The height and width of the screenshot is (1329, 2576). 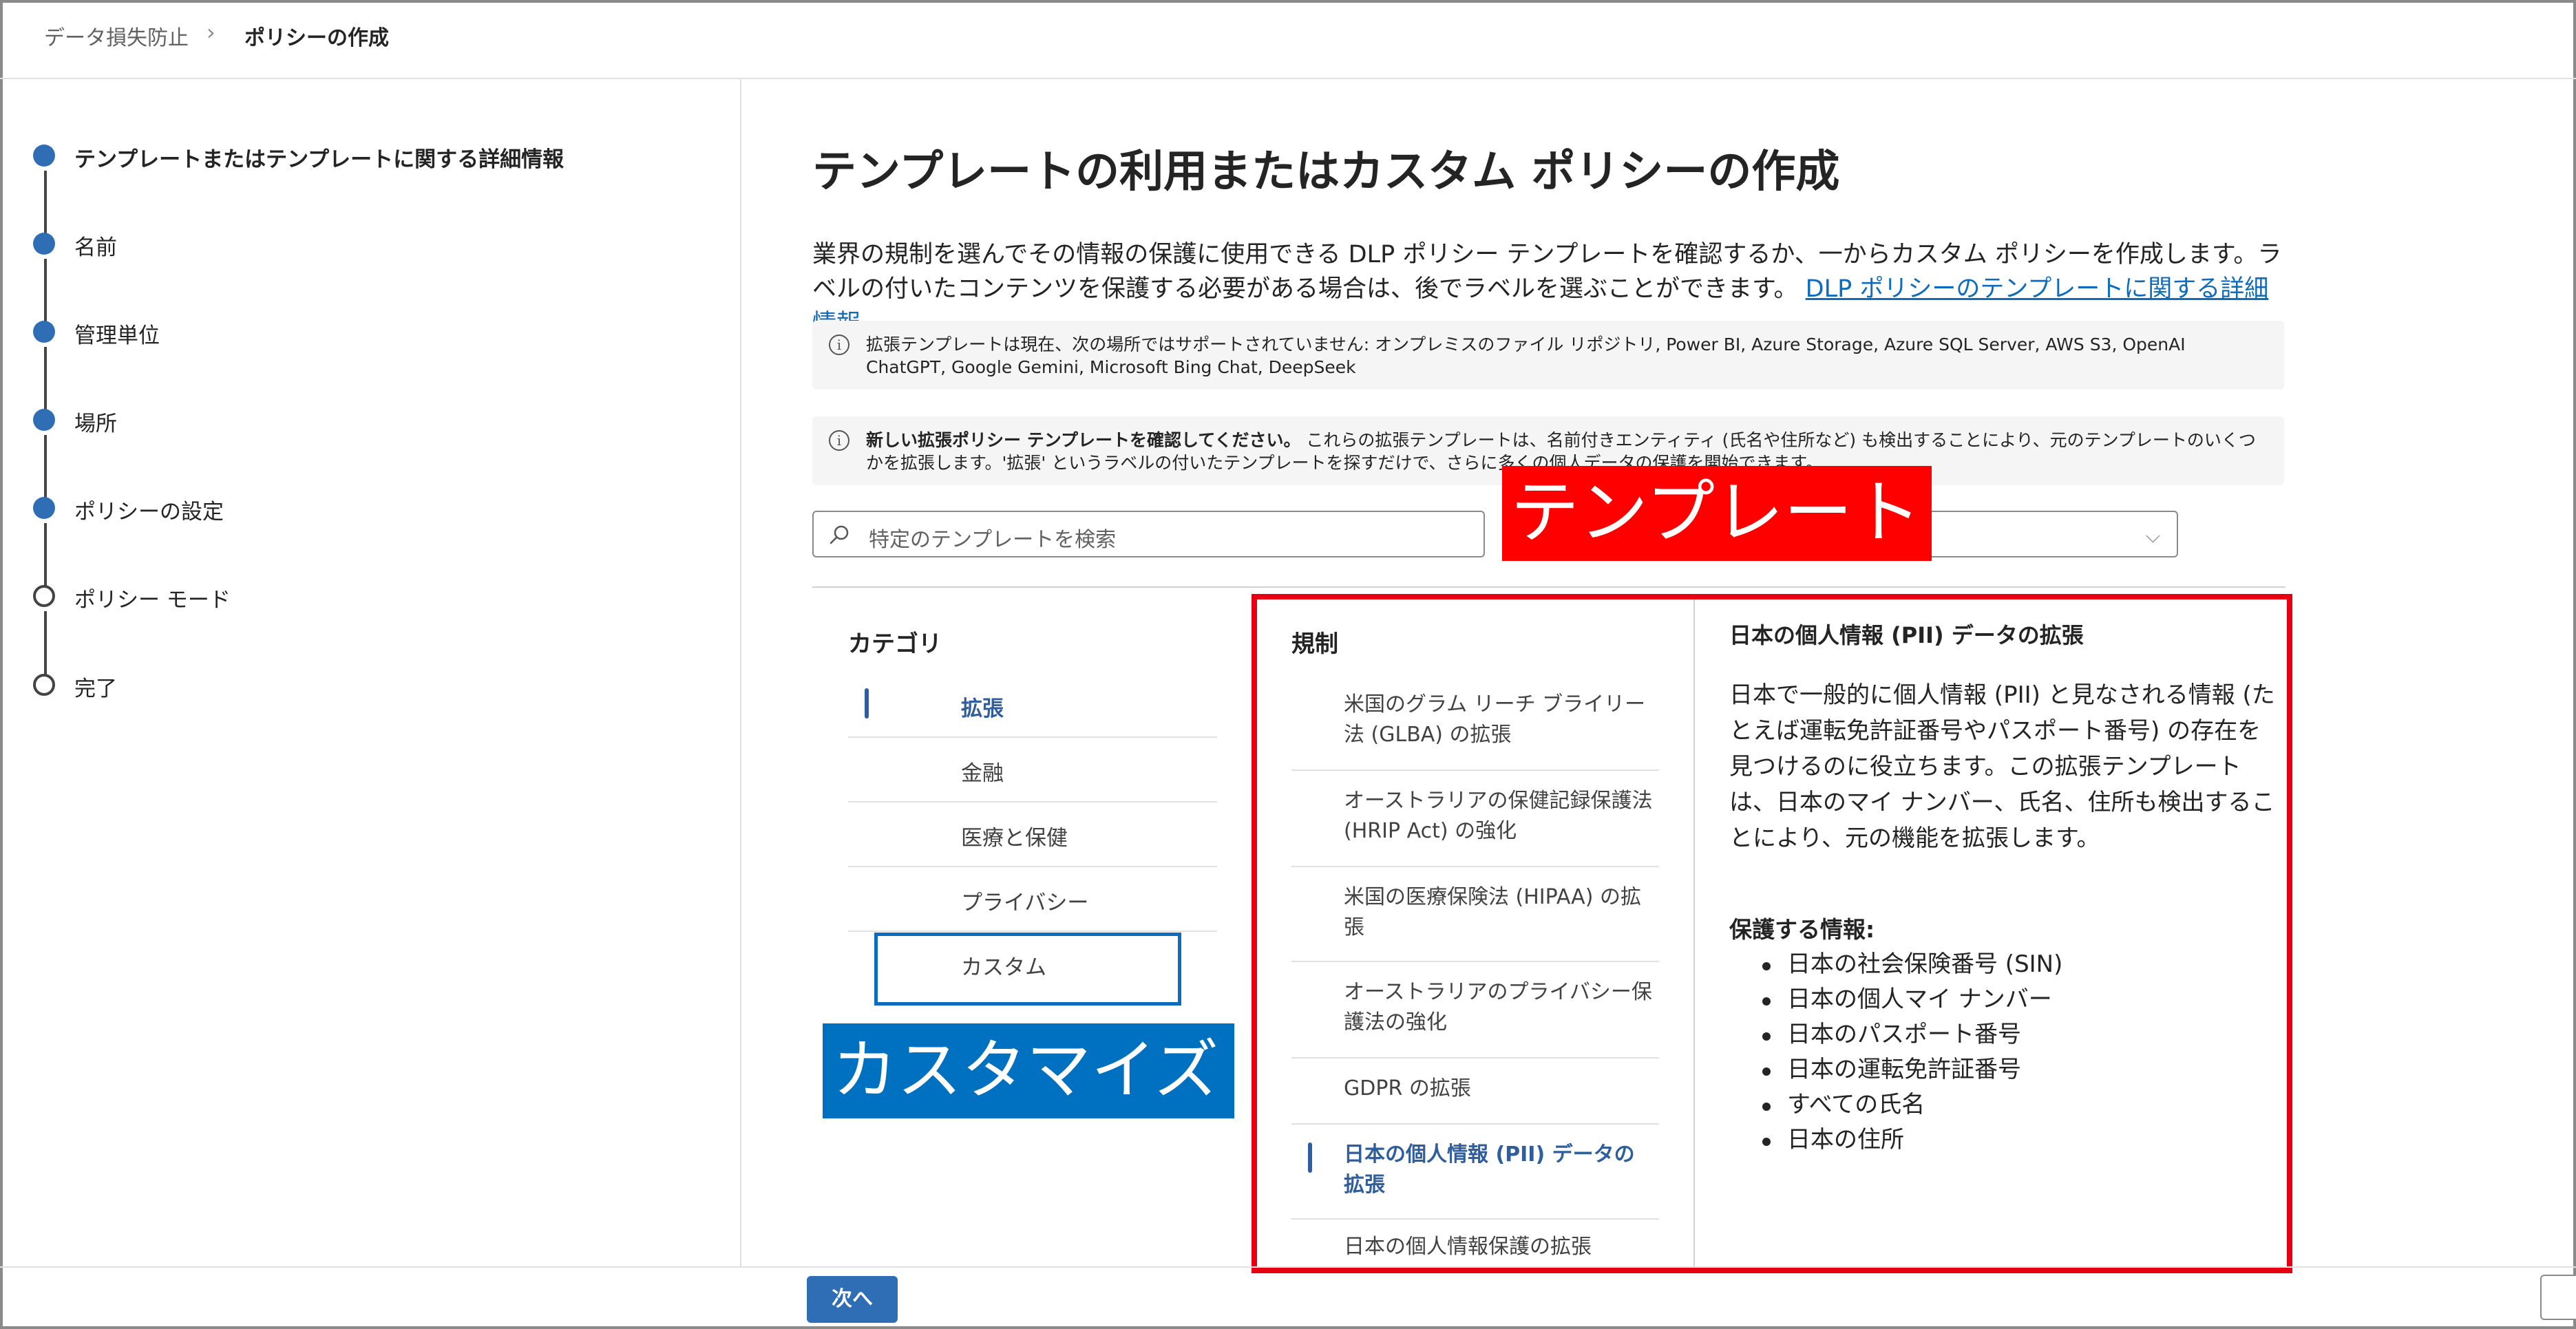 I want to click on list-item: 日本のパスポート番号, so click(x=2017, y=1034).